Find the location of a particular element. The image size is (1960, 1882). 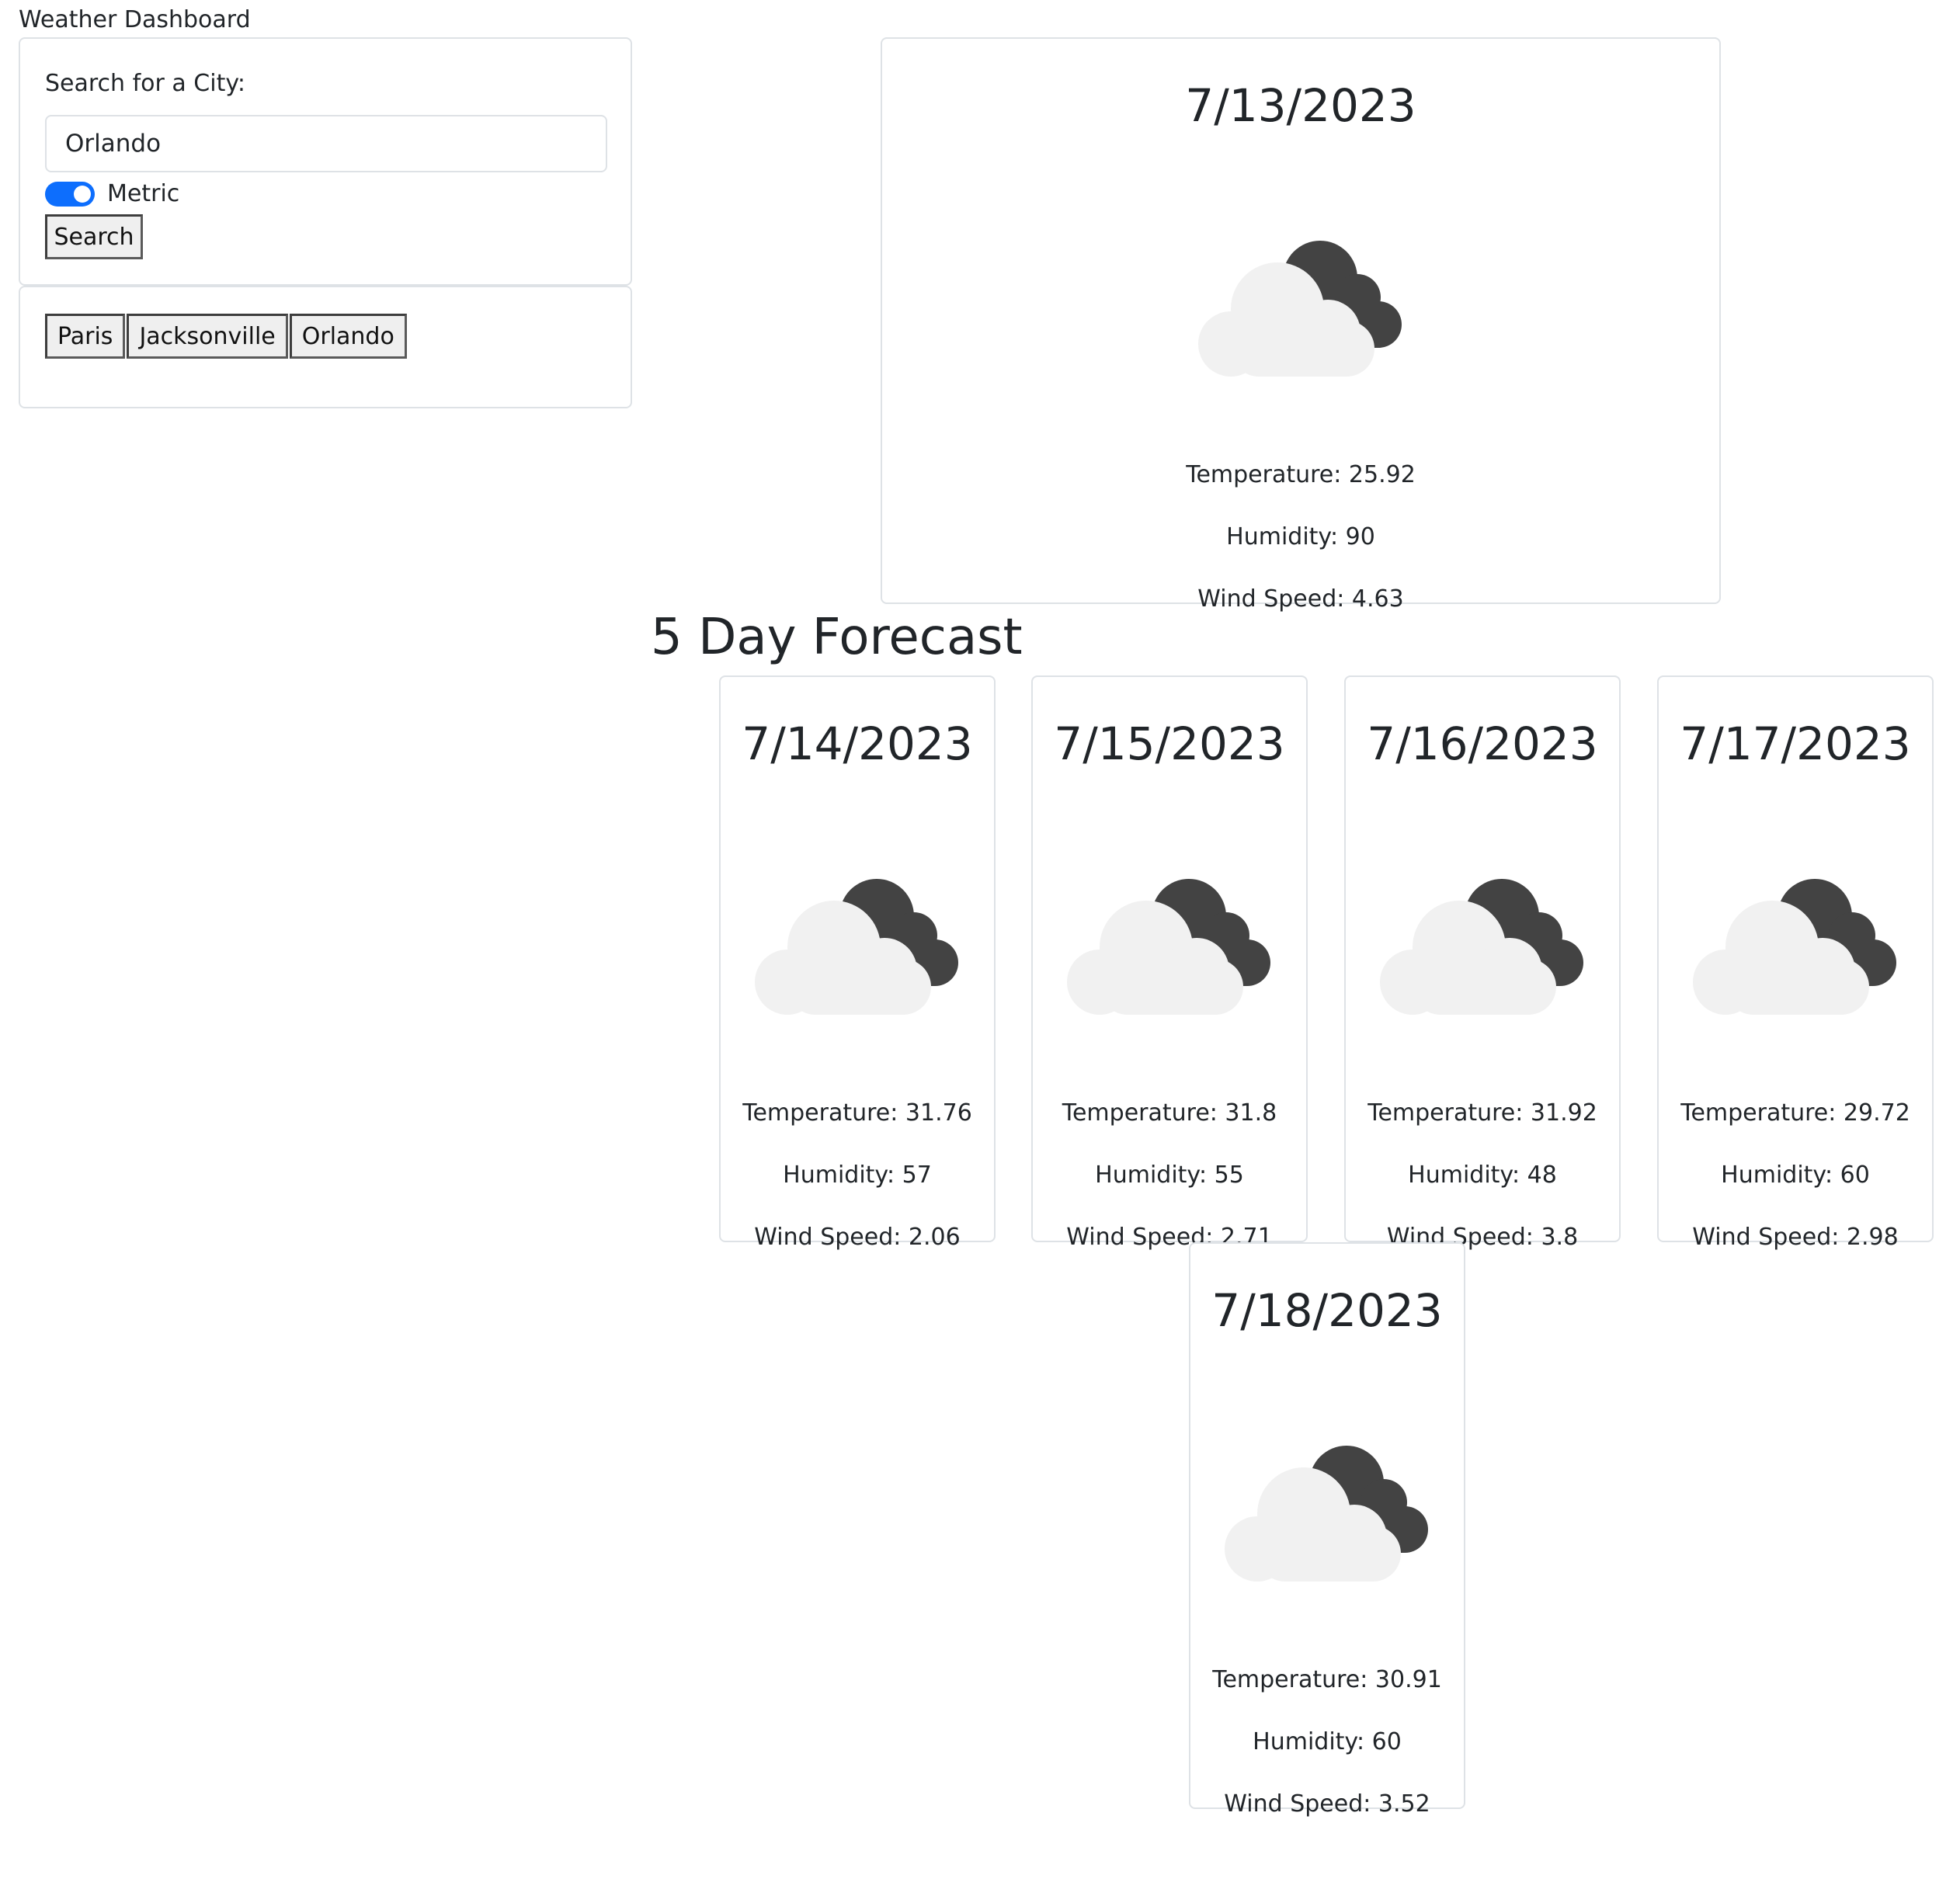

metric-toggle-row: Metric is located at coordinates (112, 194).